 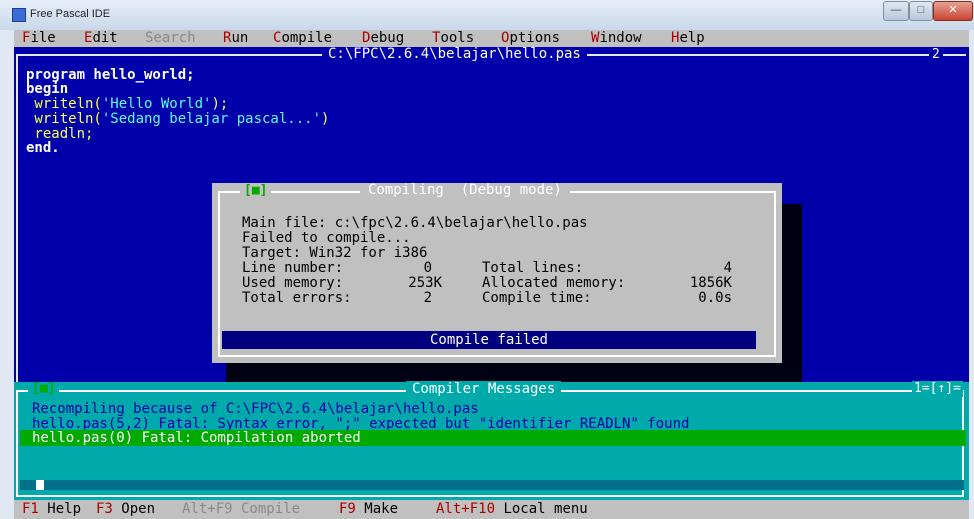 What do you see at coordinates (616, 38) in the screenshot?
I see `menu-window: Window` at bounding box center [616, 38].